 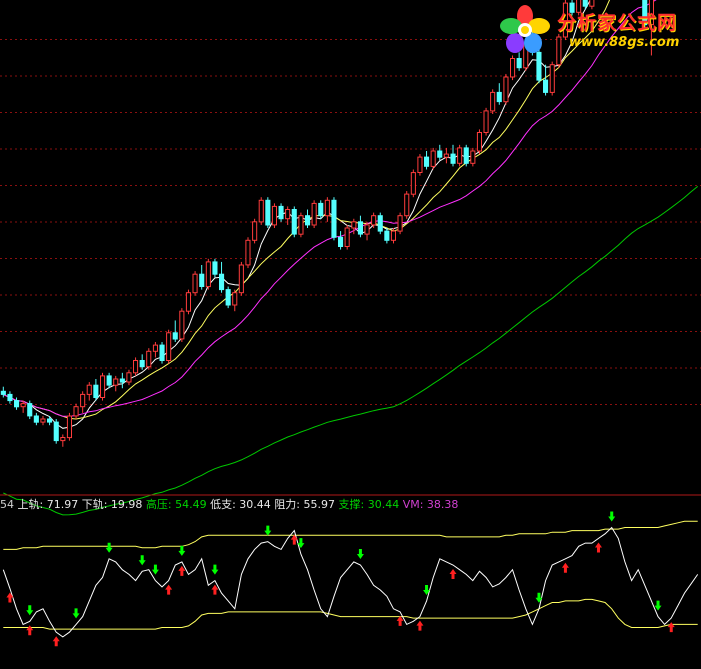 What do you see at coordinates (305, 504) in the screenshot?
I see `legend-resistance: 阻力: 55.97` at bounding box center [305, 504].